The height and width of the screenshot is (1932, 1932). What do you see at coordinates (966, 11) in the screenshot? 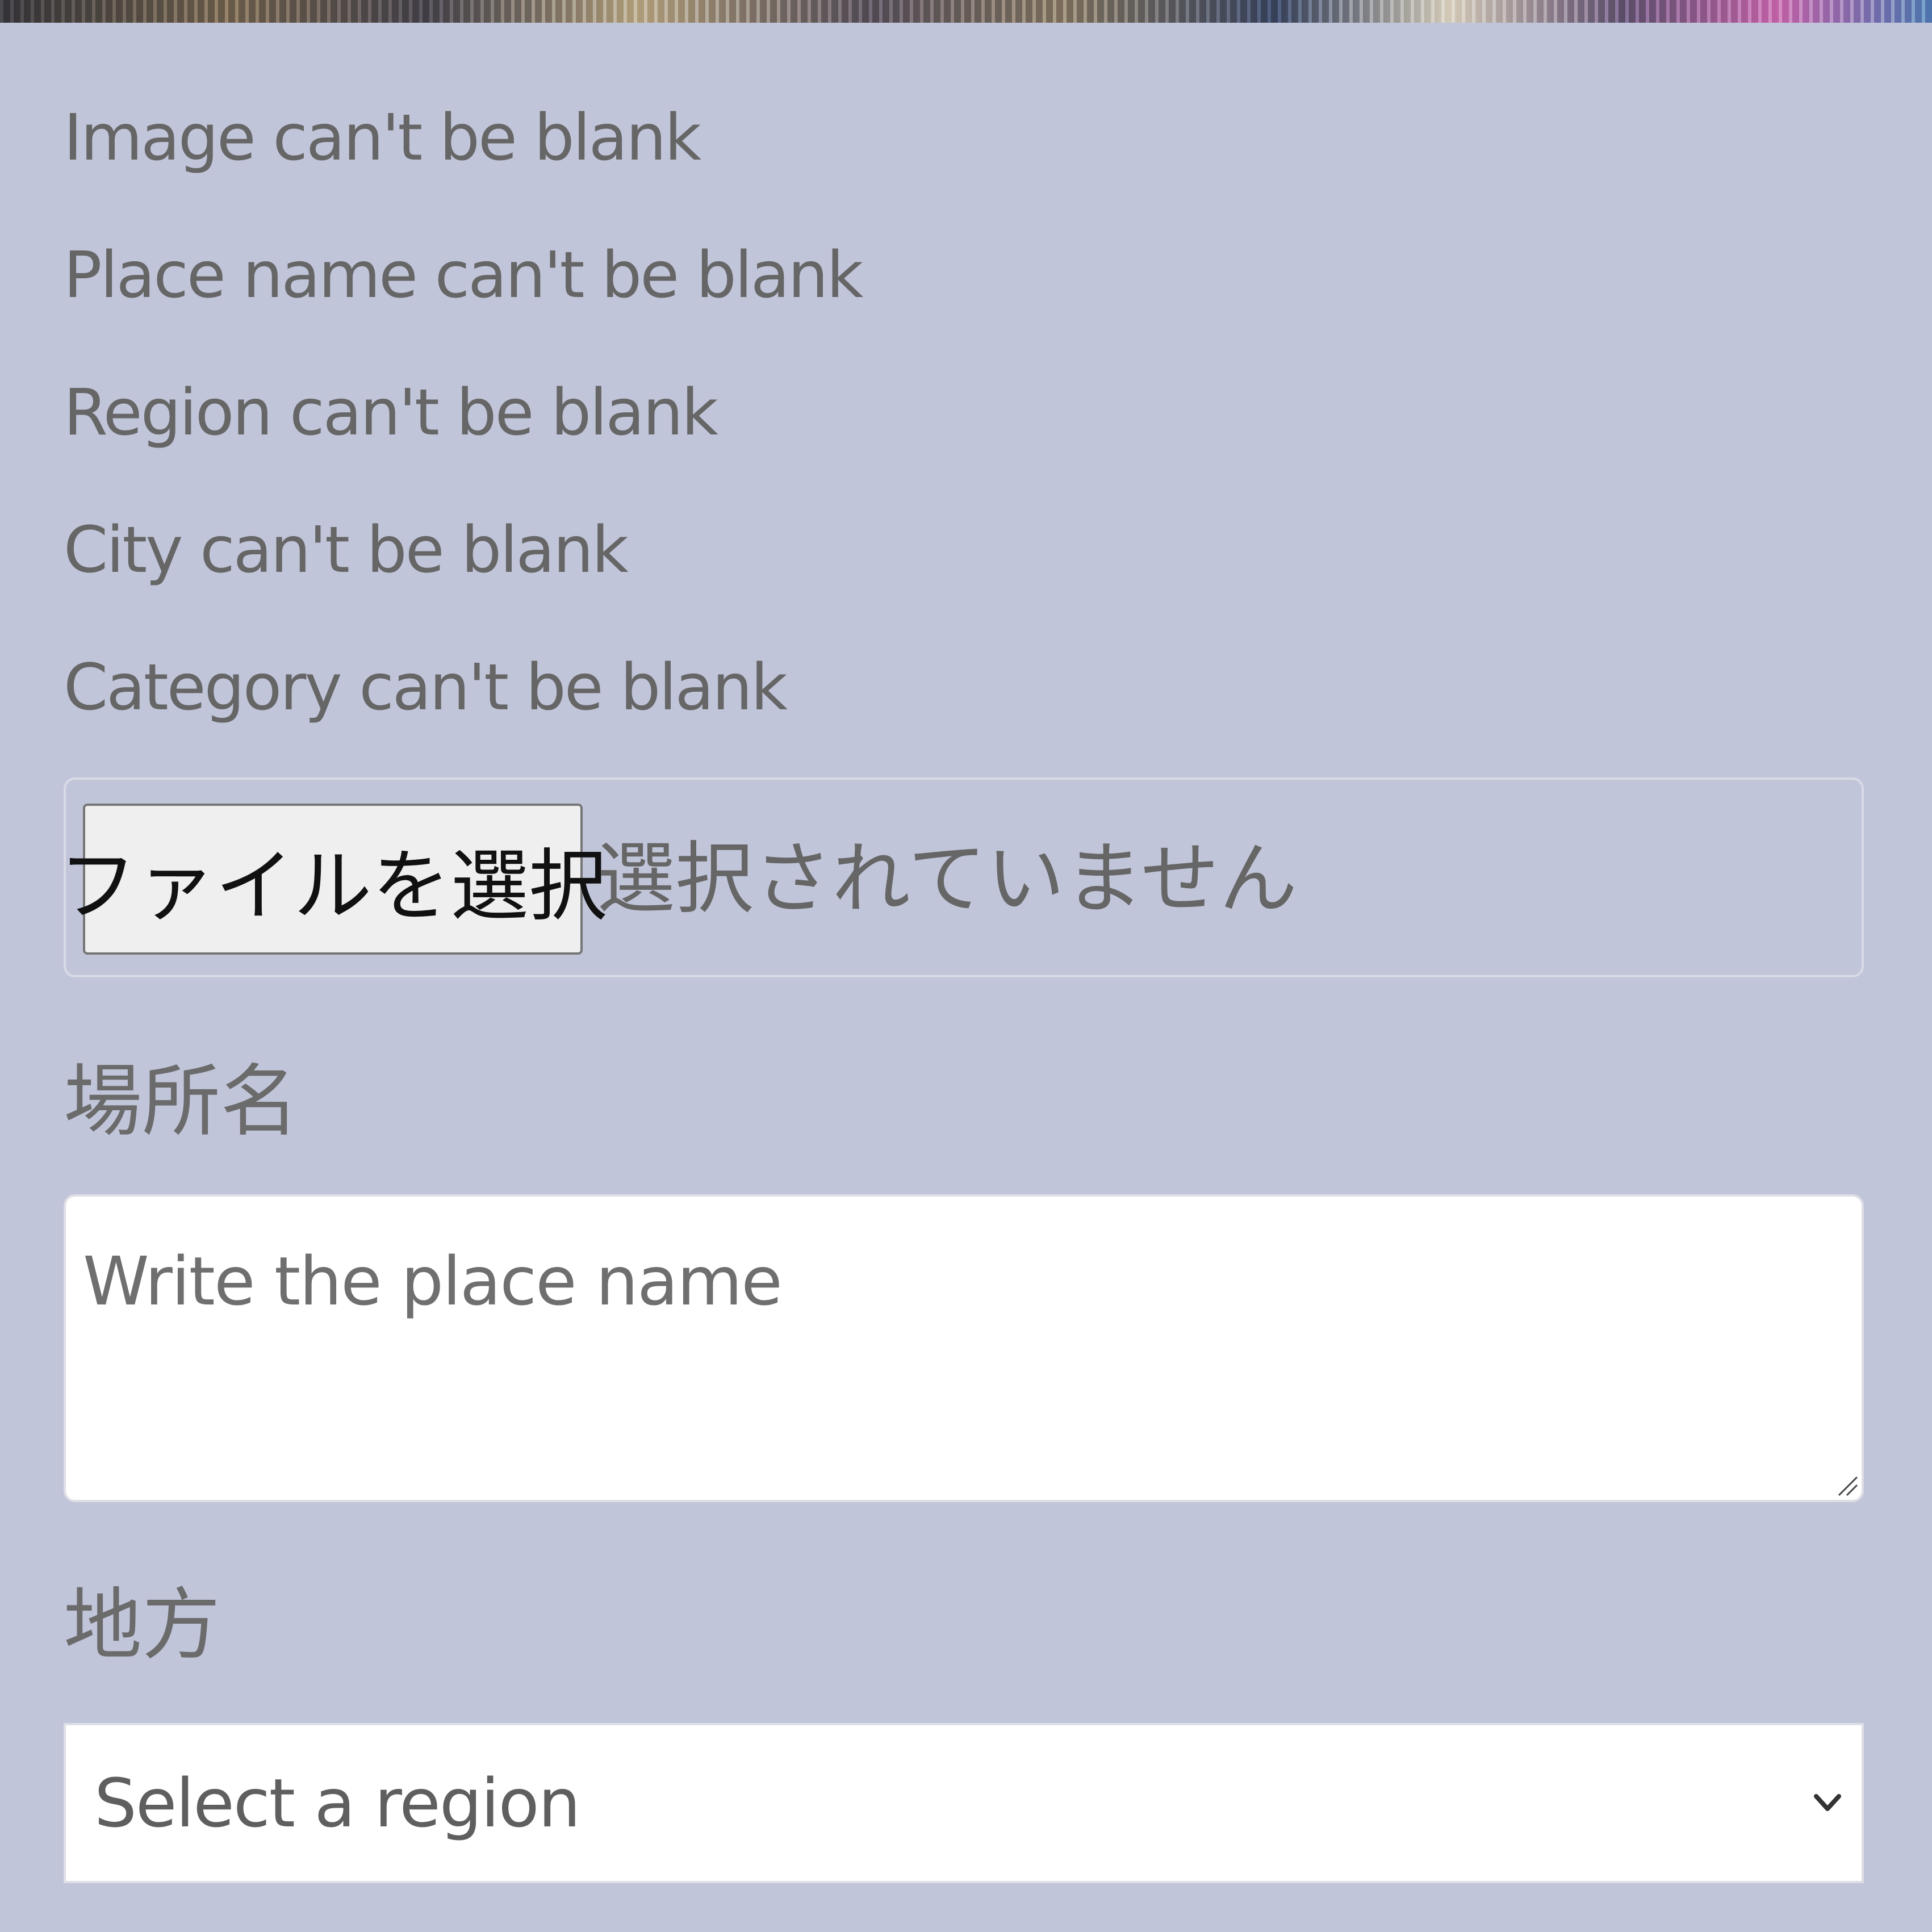
I see `header-image-strip` at bounding box center [966, 11].